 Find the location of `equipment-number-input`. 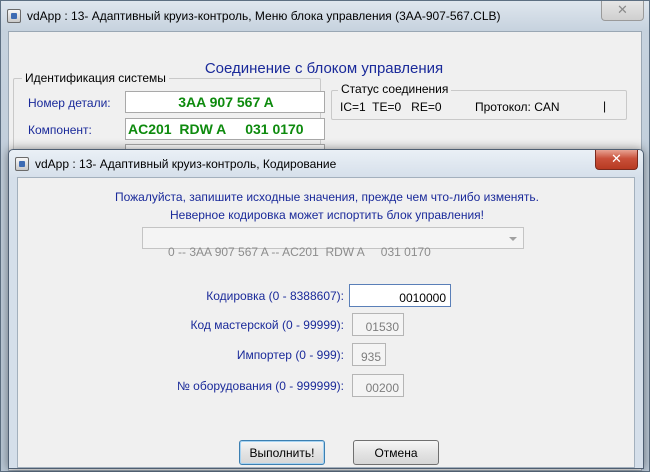

equipment-number-input is located at coordinates (378, 385).